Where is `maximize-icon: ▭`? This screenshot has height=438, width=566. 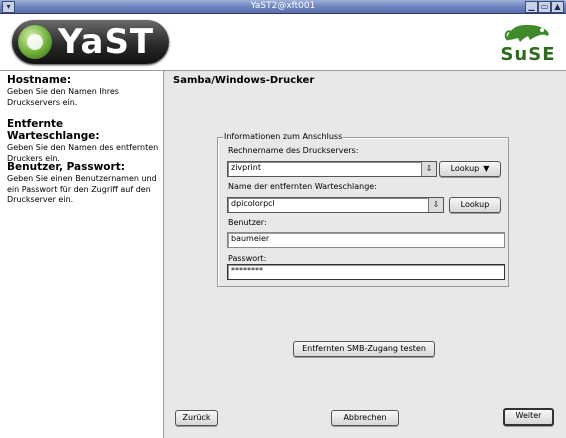 maximize-icon: ▭ is located at coordinates (544, 7).